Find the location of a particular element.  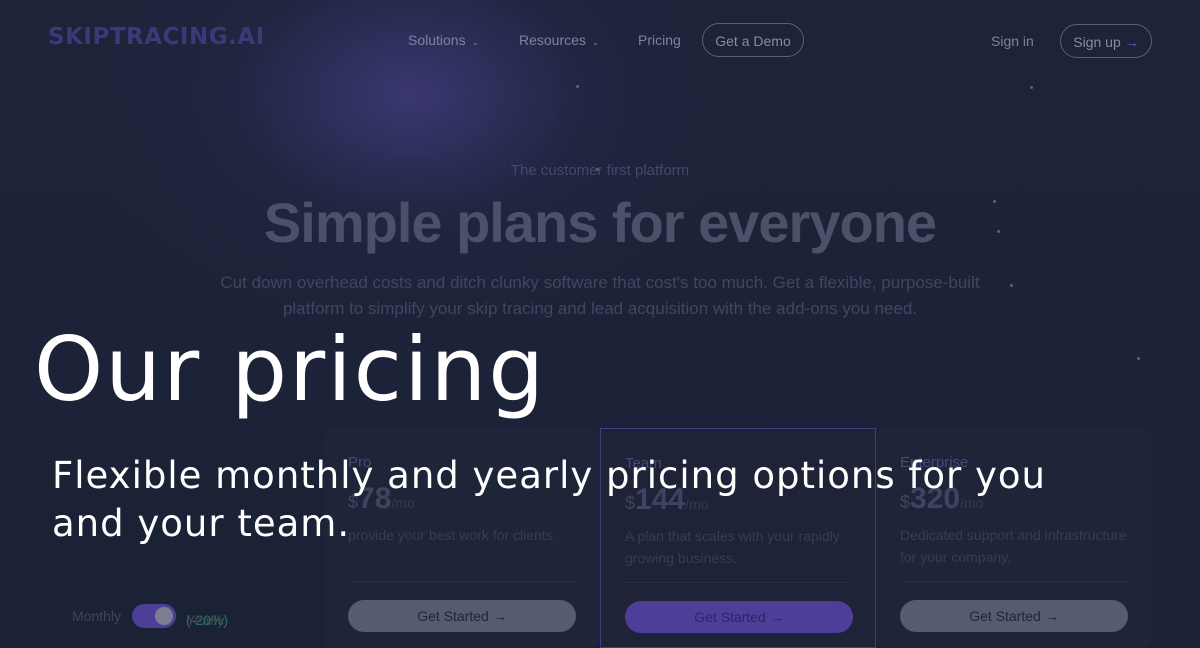

billing-monthly-label: Monthly is located at coordinates (96, 616).